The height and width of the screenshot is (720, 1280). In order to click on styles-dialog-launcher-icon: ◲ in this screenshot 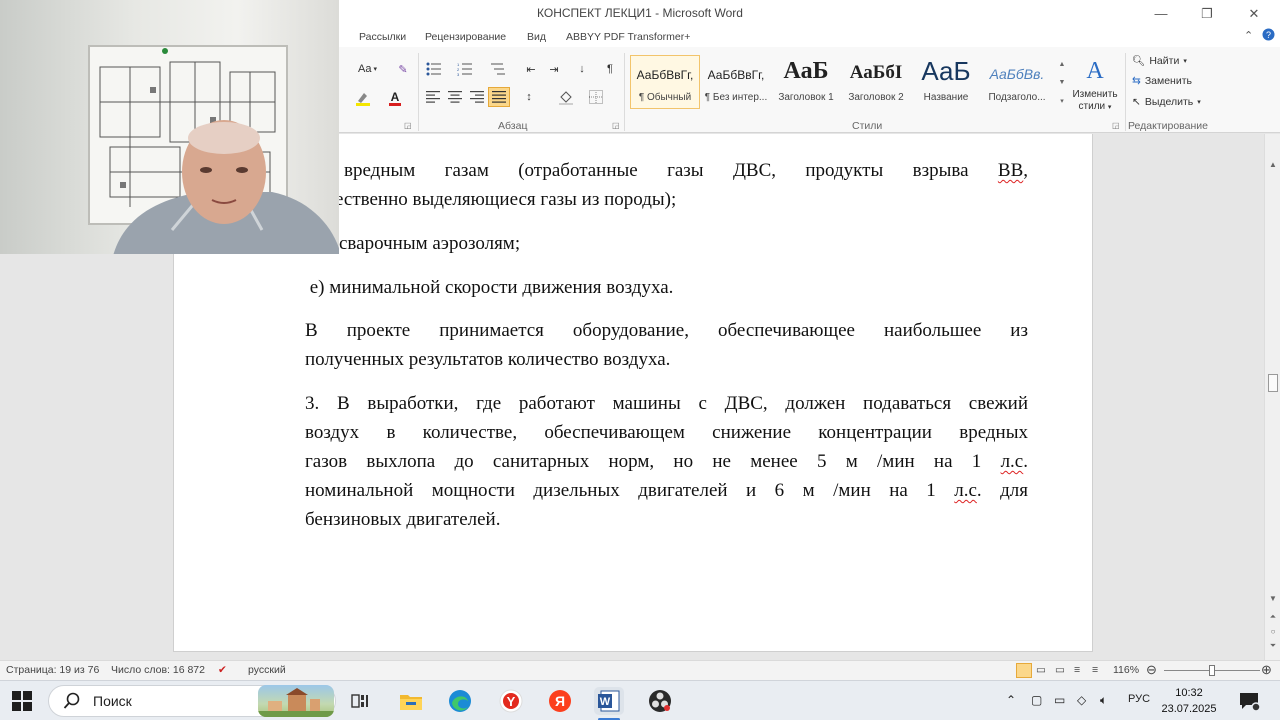, I will do `click(1116, 125)`.